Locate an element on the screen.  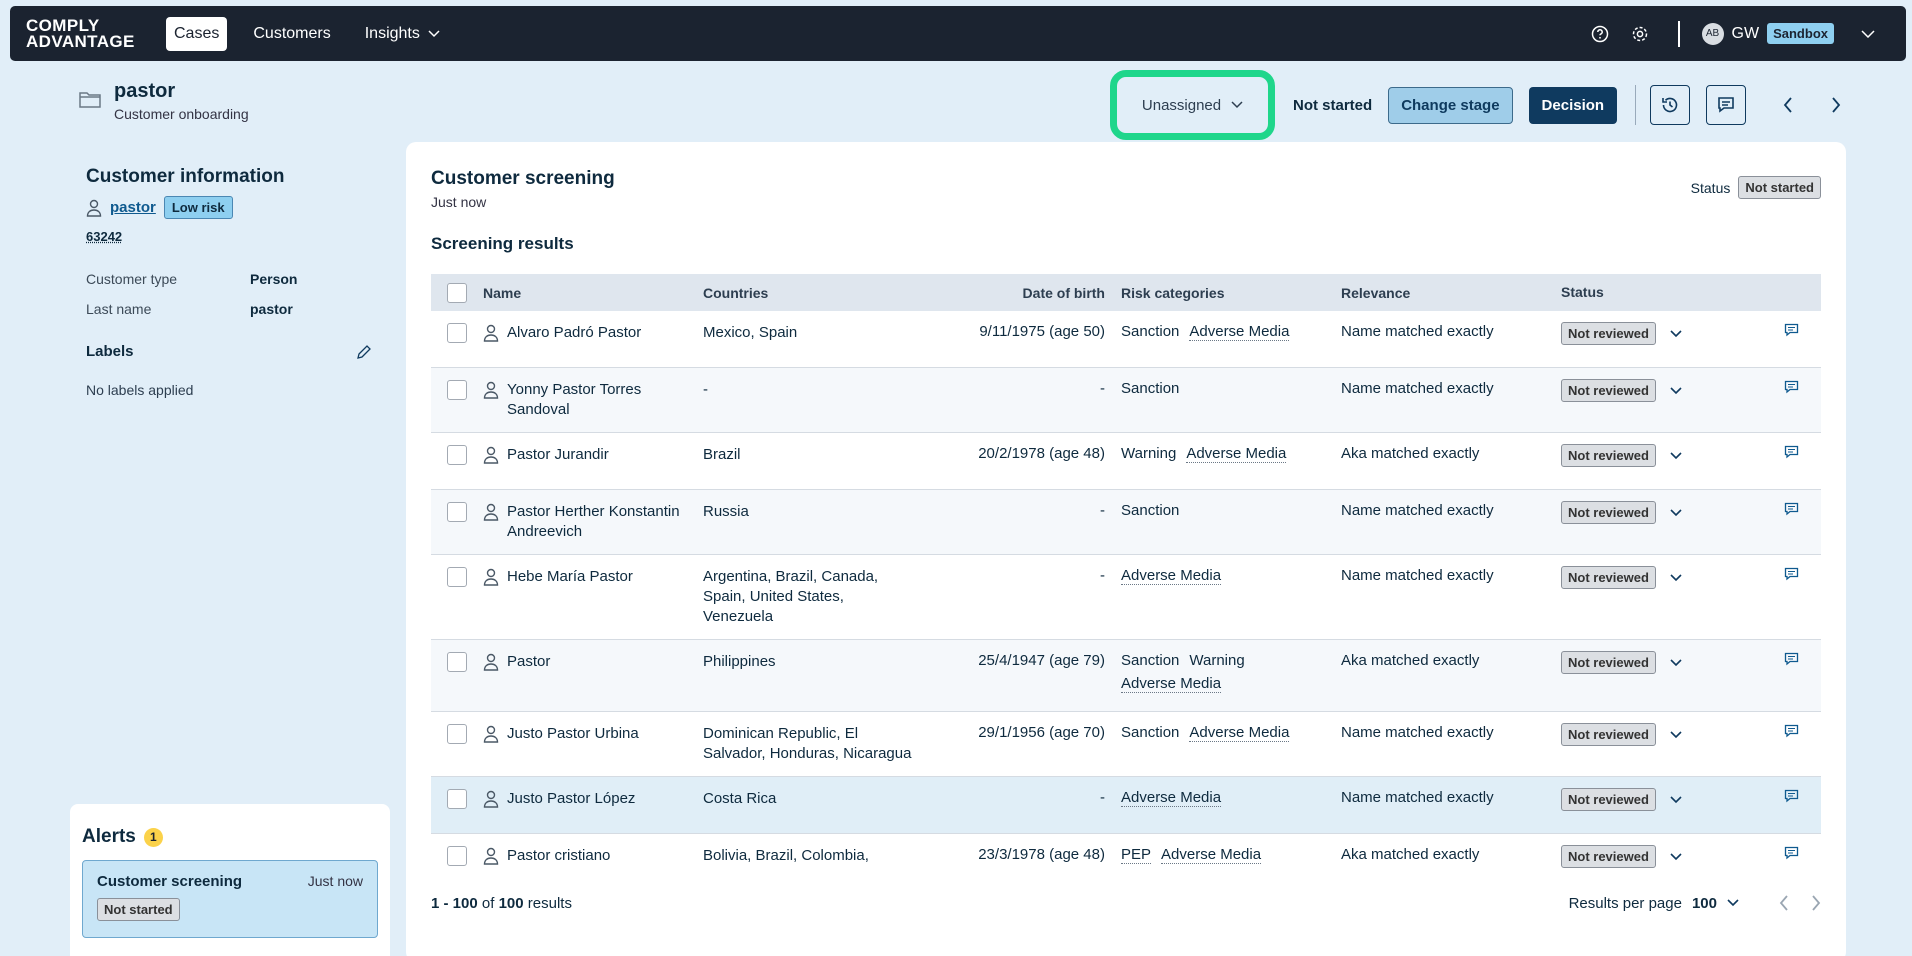
customer-type-row: Customer type Person is located at coordinates (231, 279).